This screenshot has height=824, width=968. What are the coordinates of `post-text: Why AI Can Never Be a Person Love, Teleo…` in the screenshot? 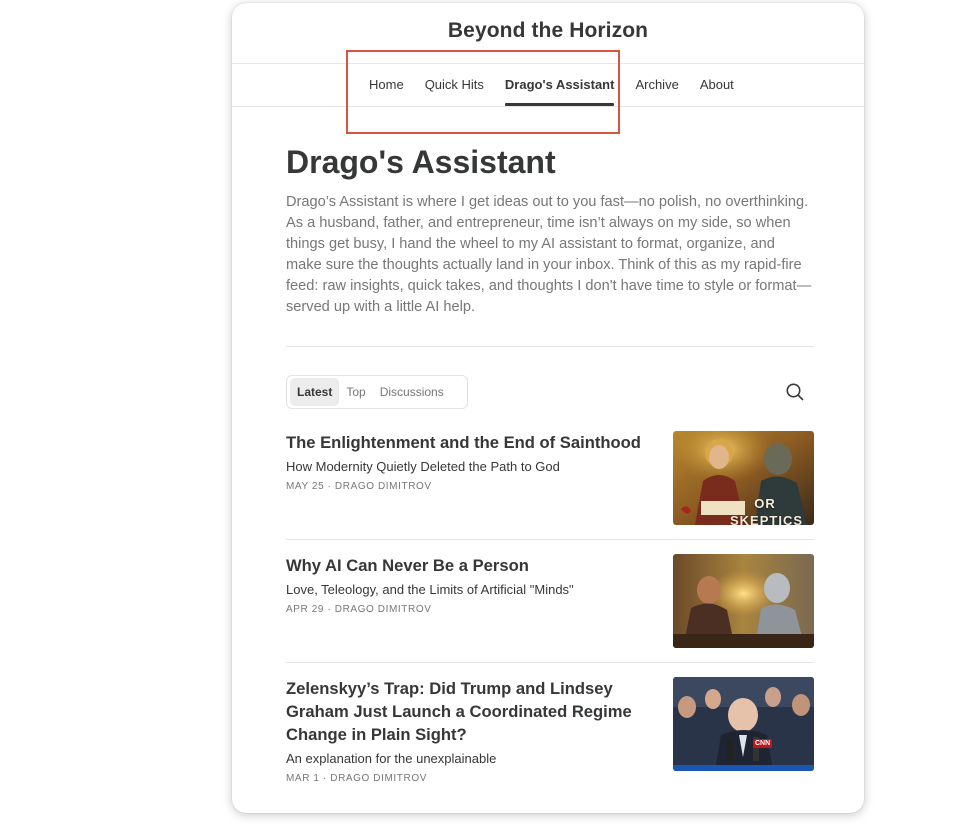 It's located at (468, 584).